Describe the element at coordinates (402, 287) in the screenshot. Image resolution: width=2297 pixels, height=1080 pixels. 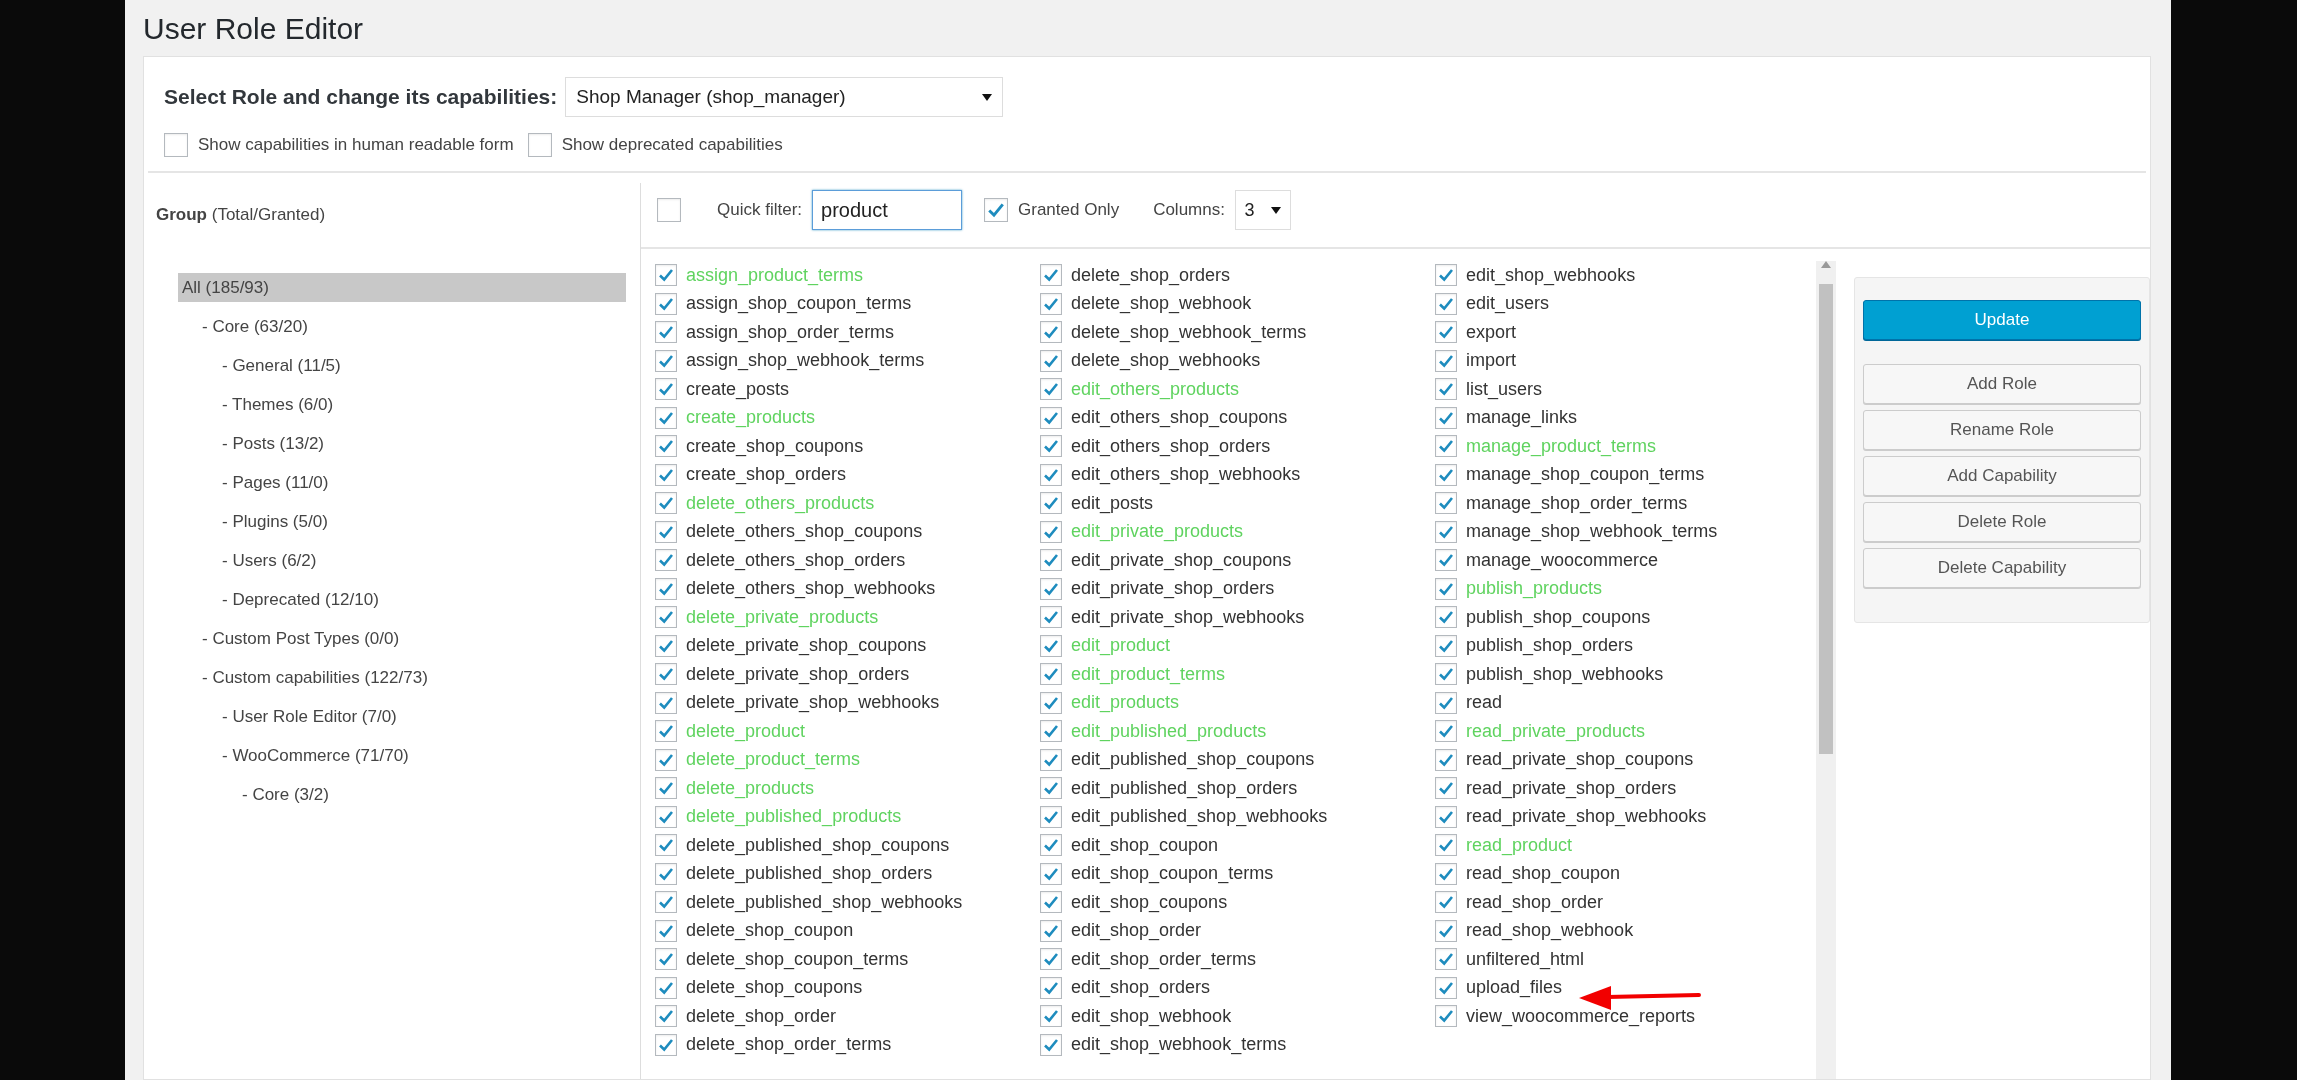
I see `tree-item: All (185/93)` at that location.